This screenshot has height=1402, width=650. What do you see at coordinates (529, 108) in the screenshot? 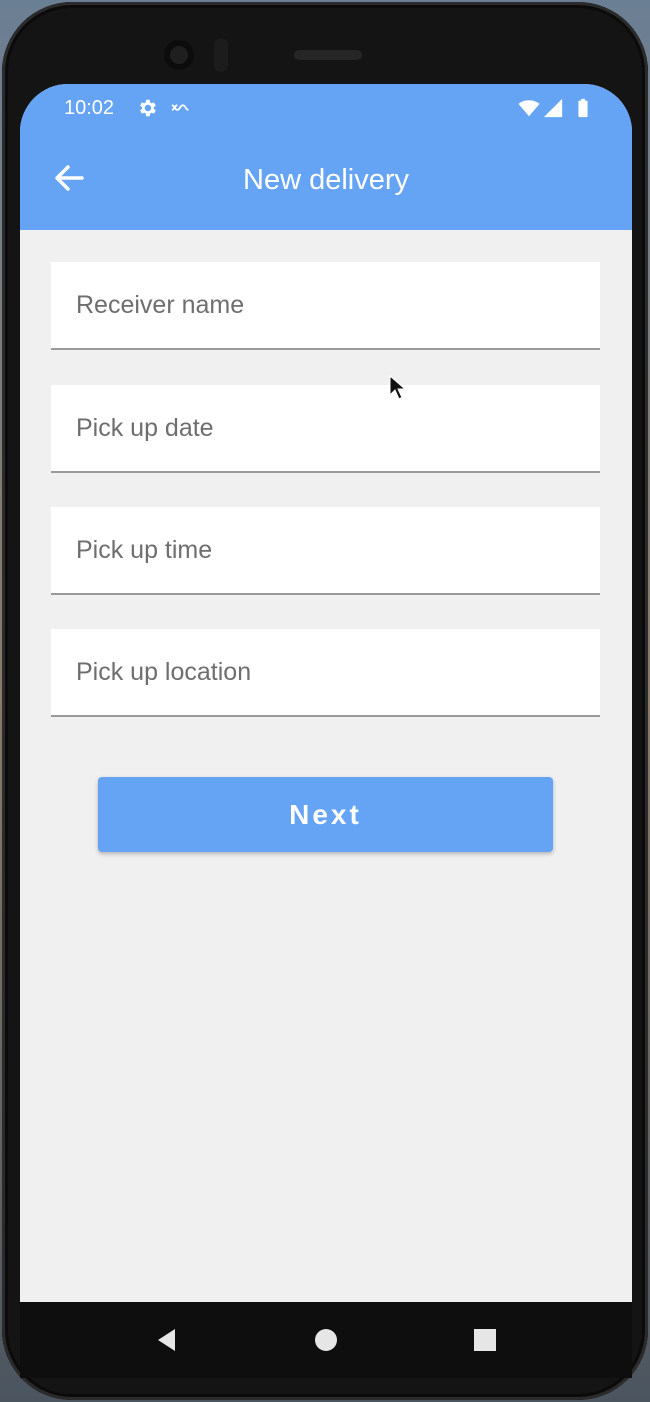
I see `wifi-icon` at bounding box center [529, 108].